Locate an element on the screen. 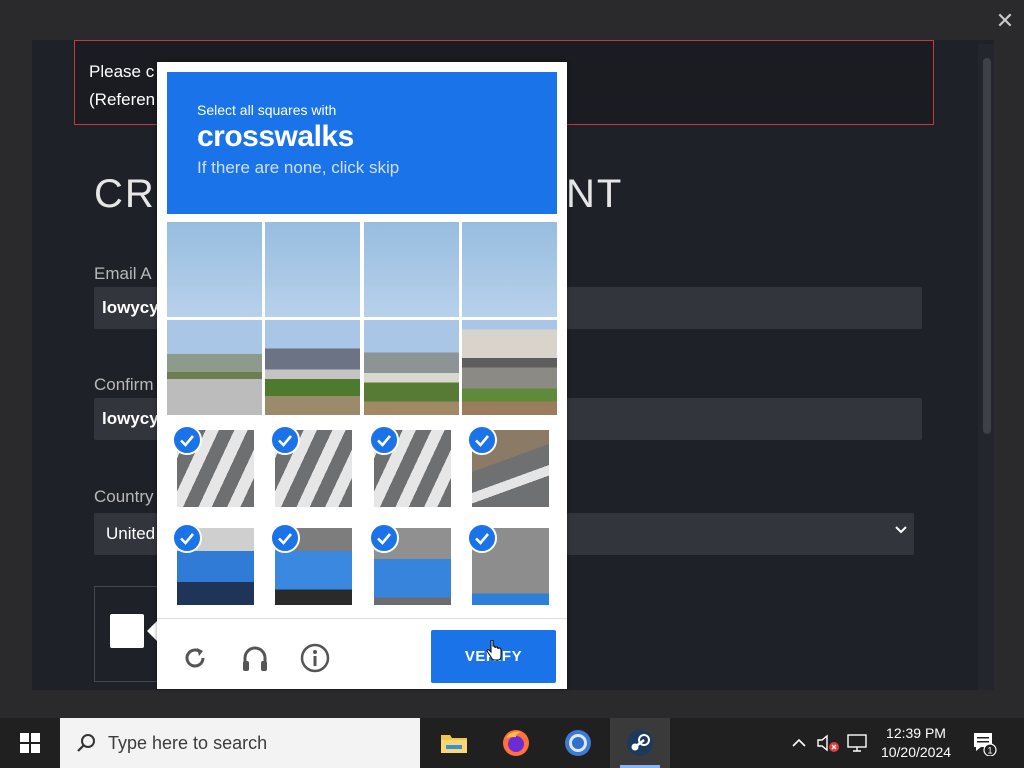 The image size is (1024, 768). chrome-icon is located at coordinates (578, 743).